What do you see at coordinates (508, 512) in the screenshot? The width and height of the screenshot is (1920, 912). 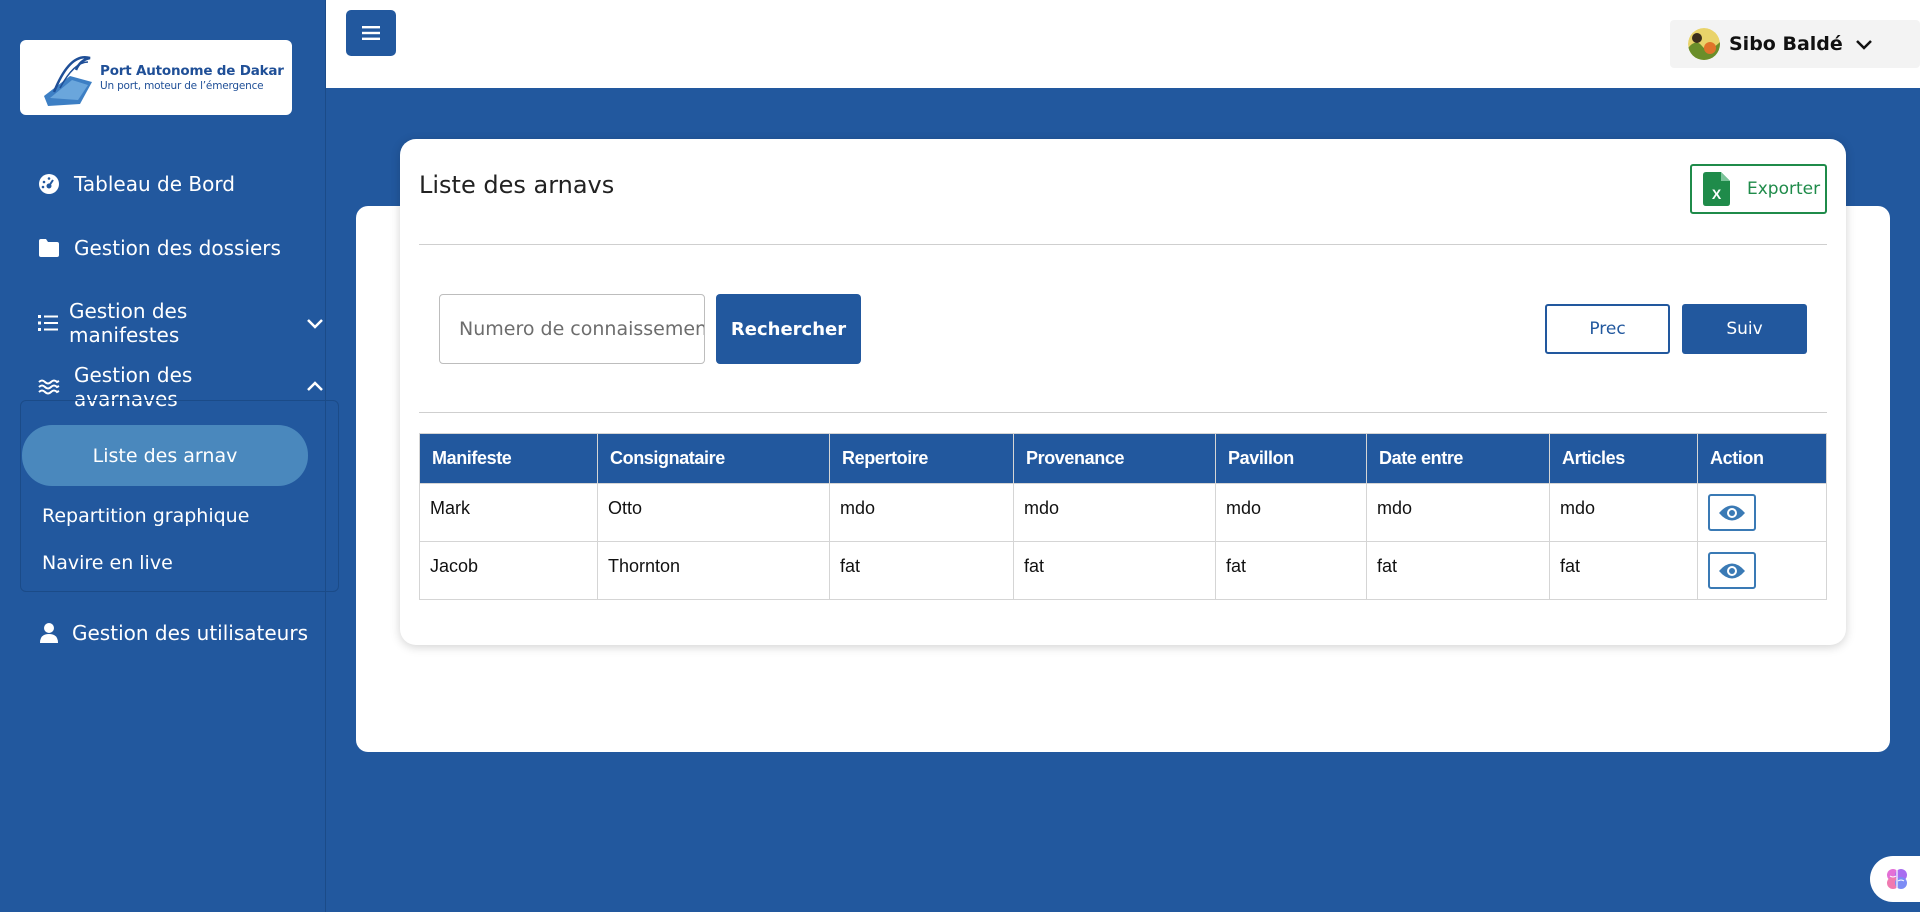 I see `table-cell: Mark` at bounding box center [508, 512].